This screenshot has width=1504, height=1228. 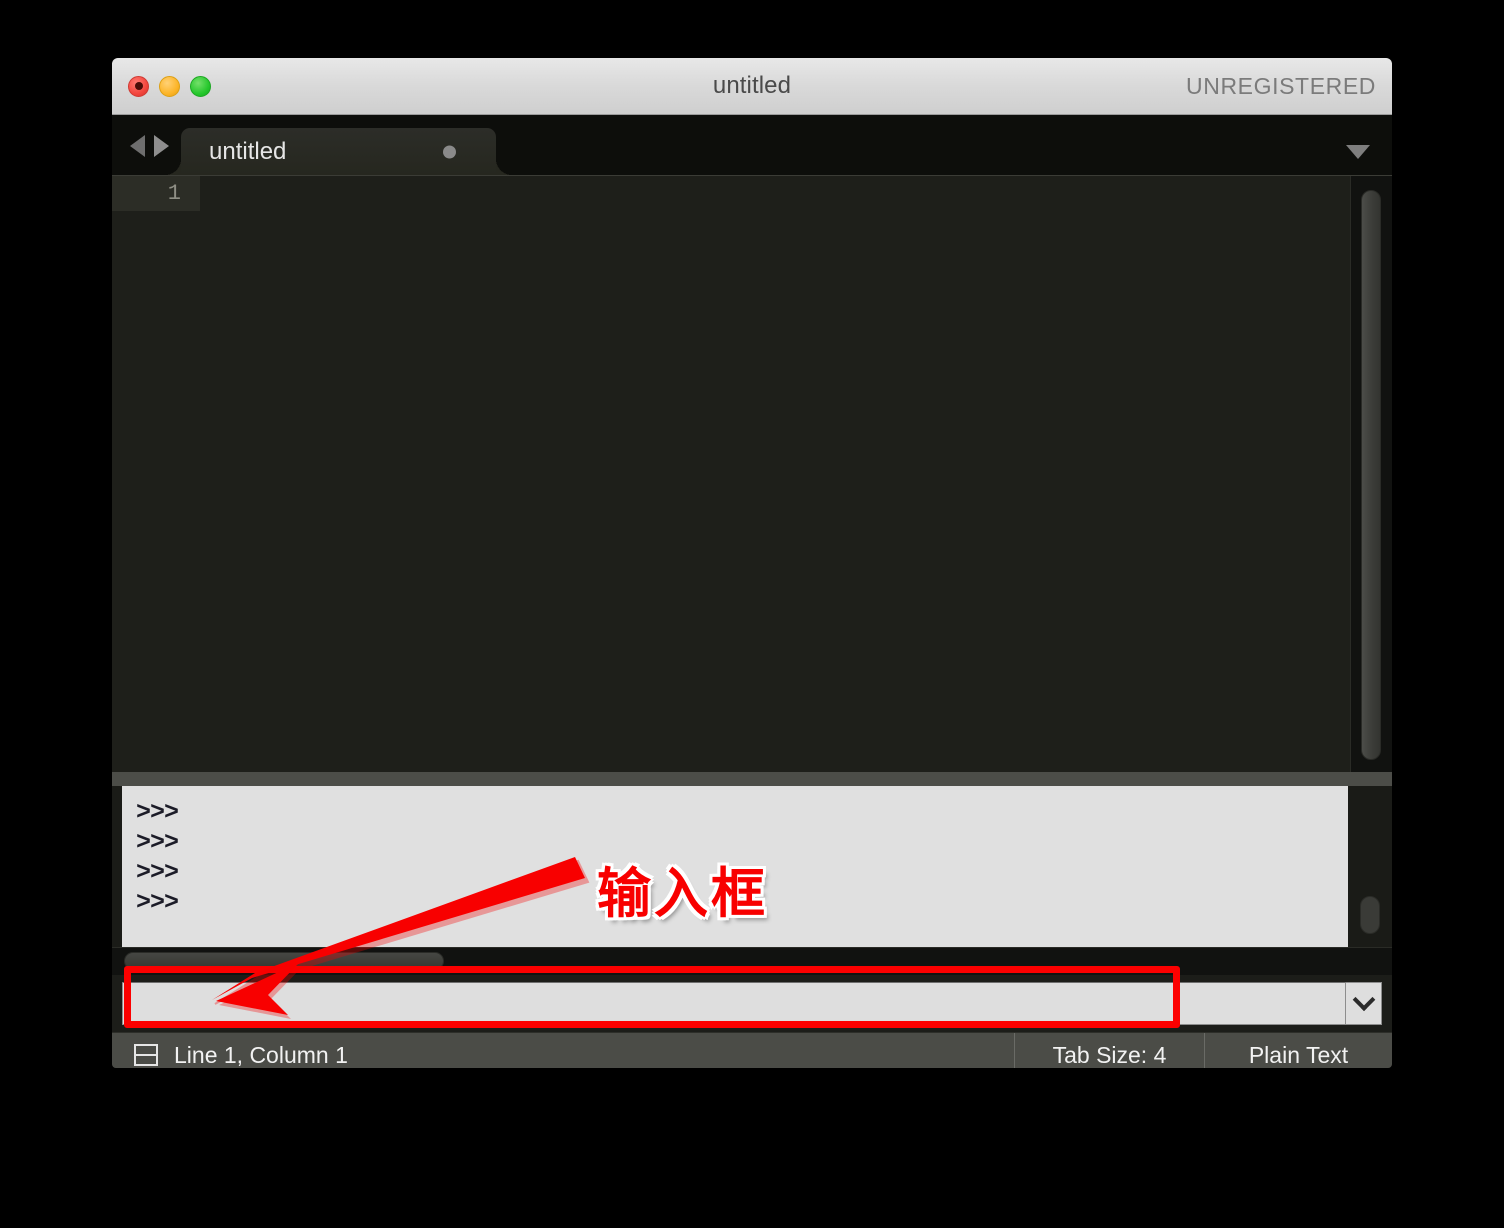 I want to click on split-panes-icon, so click(x=146, y=1055).